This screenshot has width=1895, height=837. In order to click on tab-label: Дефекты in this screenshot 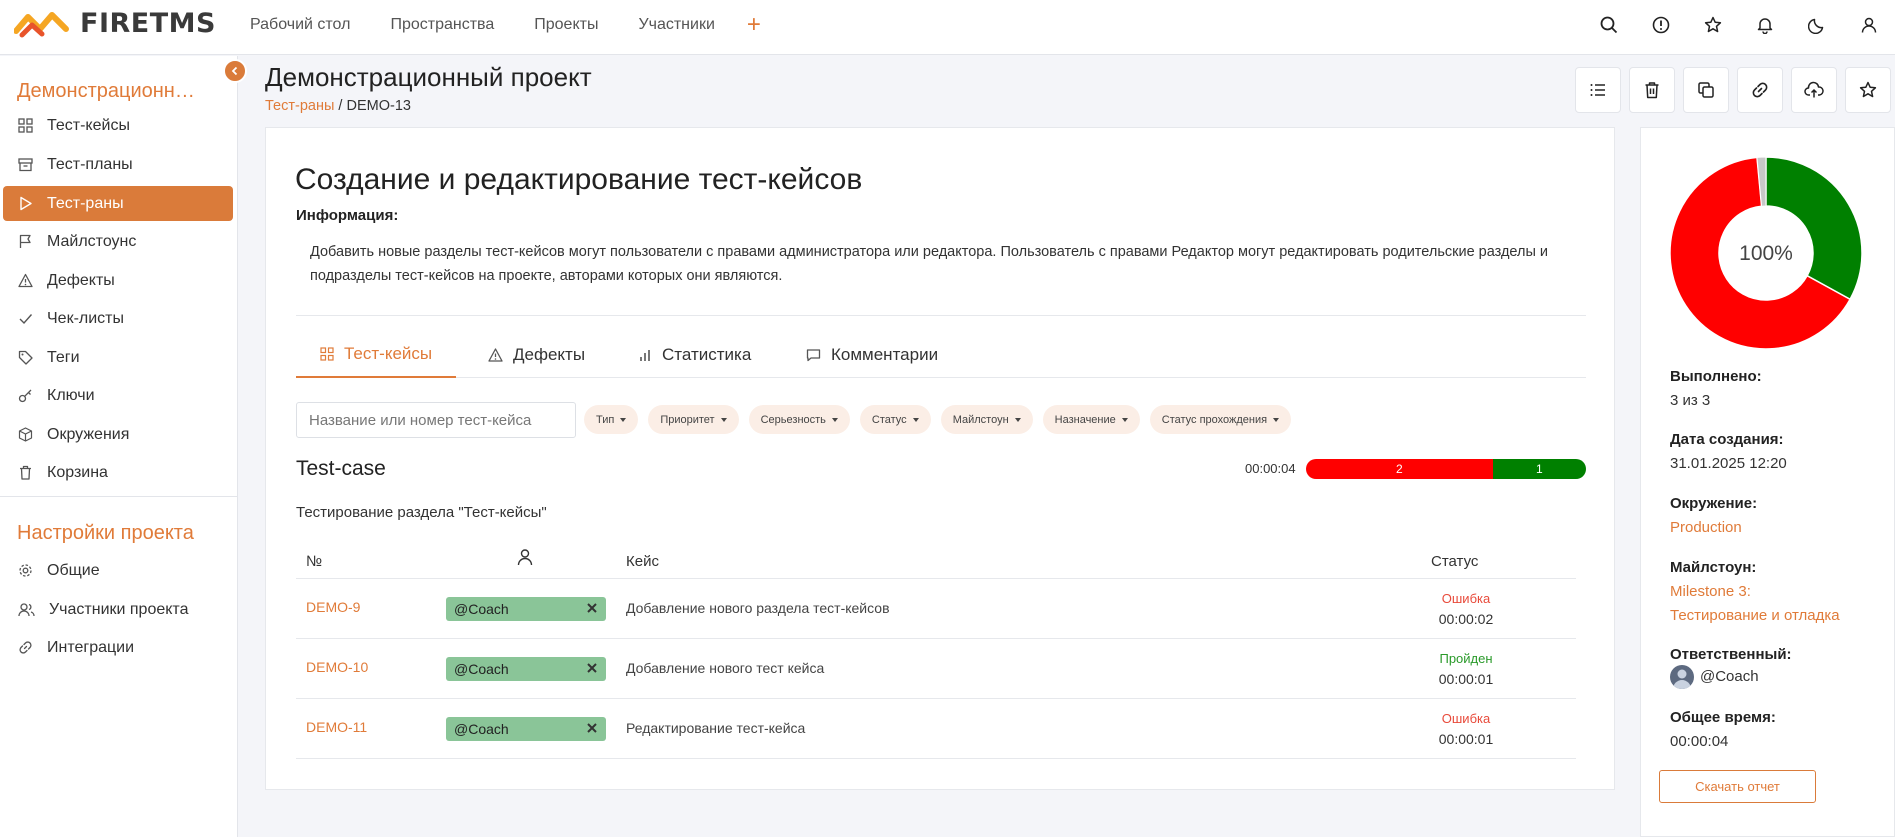, I will do `click(549, 354)`.